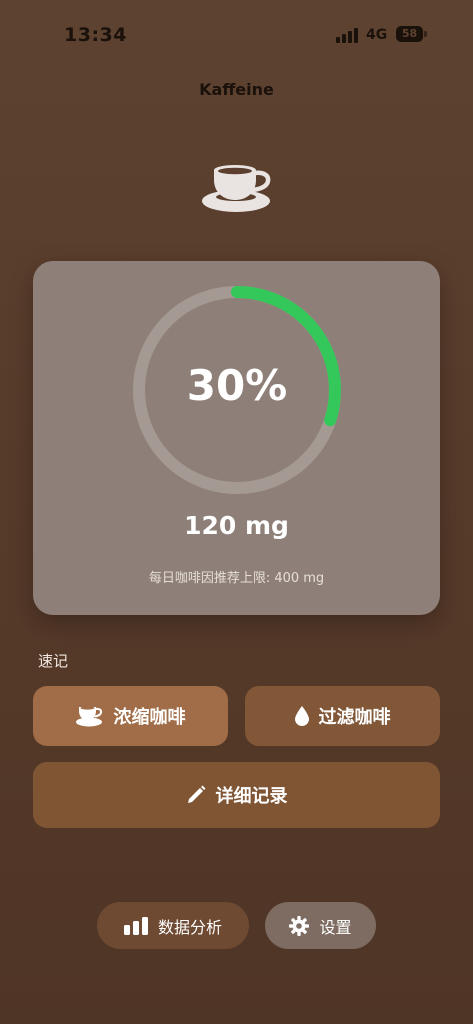  I want to click on gear-icon, so click(299, 925).